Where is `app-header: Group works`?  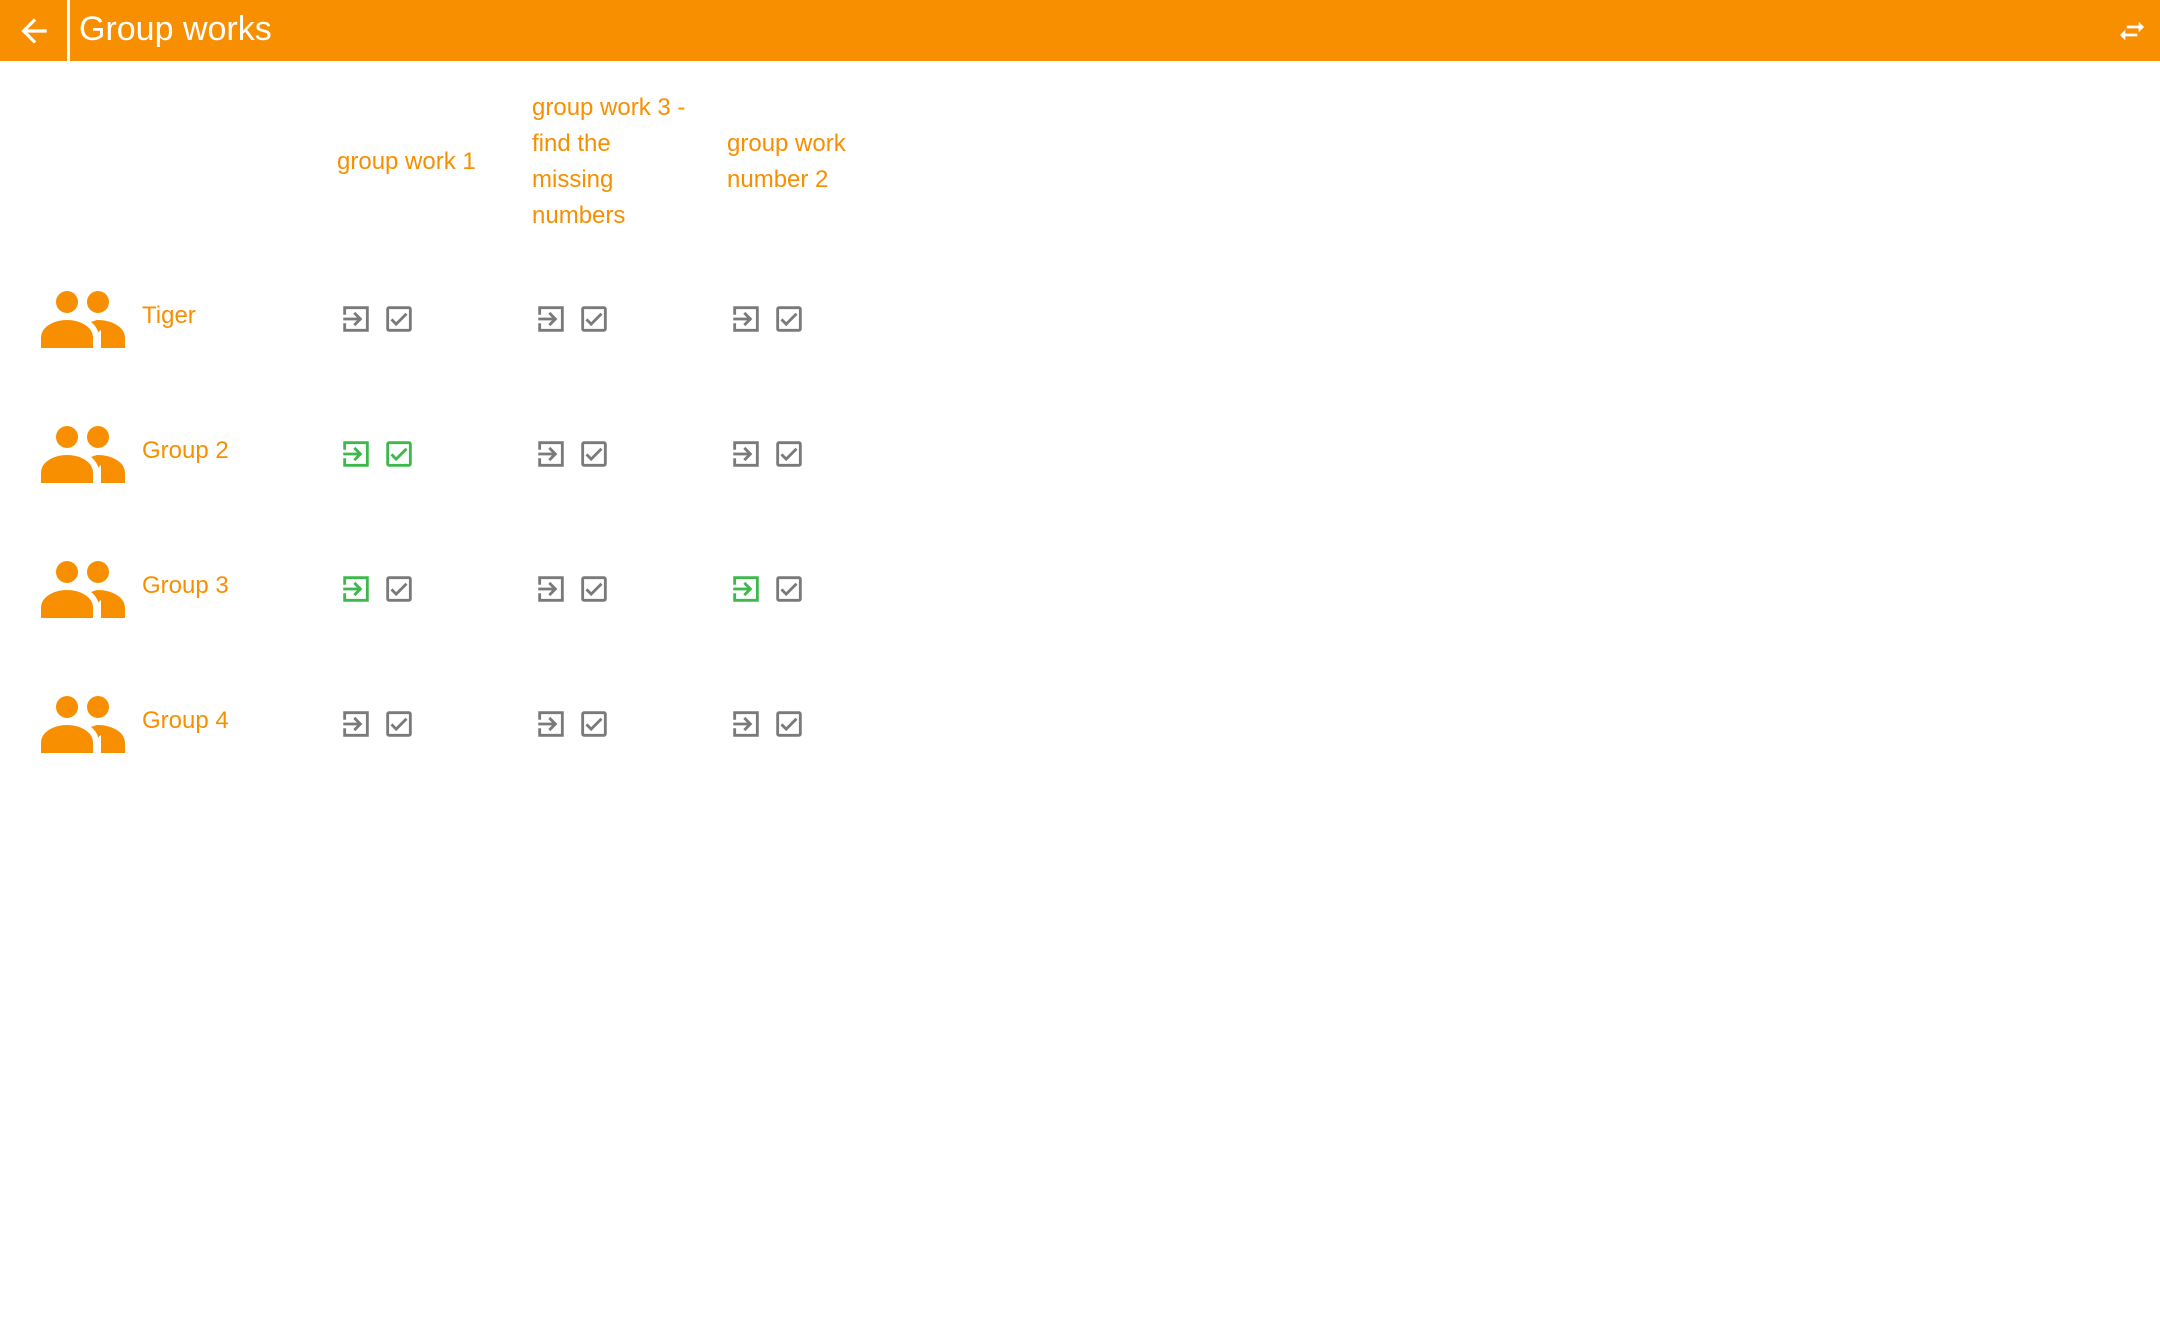
app-header: Group works is located at coordinates (1080, 30).